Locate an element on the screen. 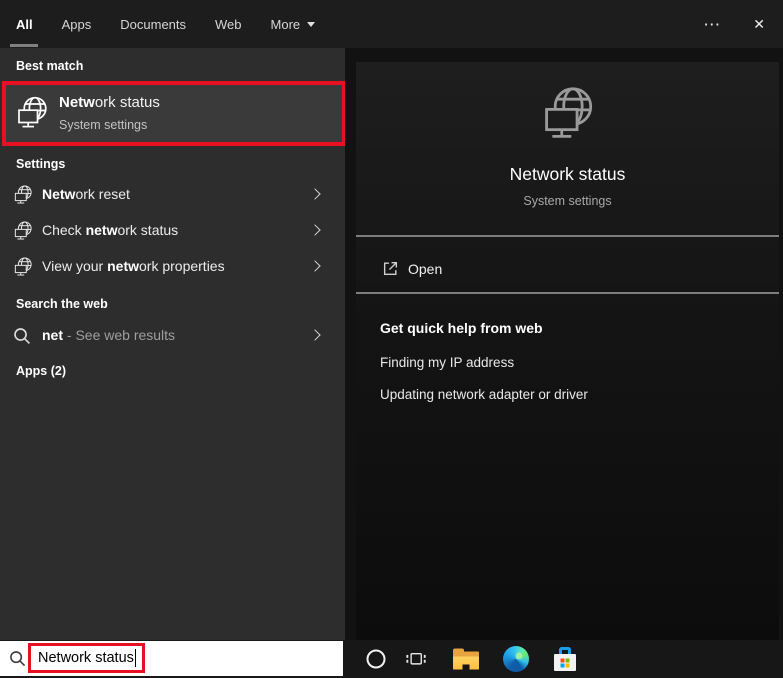 The image size is (783, 678). filter-tabs: All Apps Documents Web More is located at coordinates (166, 24).